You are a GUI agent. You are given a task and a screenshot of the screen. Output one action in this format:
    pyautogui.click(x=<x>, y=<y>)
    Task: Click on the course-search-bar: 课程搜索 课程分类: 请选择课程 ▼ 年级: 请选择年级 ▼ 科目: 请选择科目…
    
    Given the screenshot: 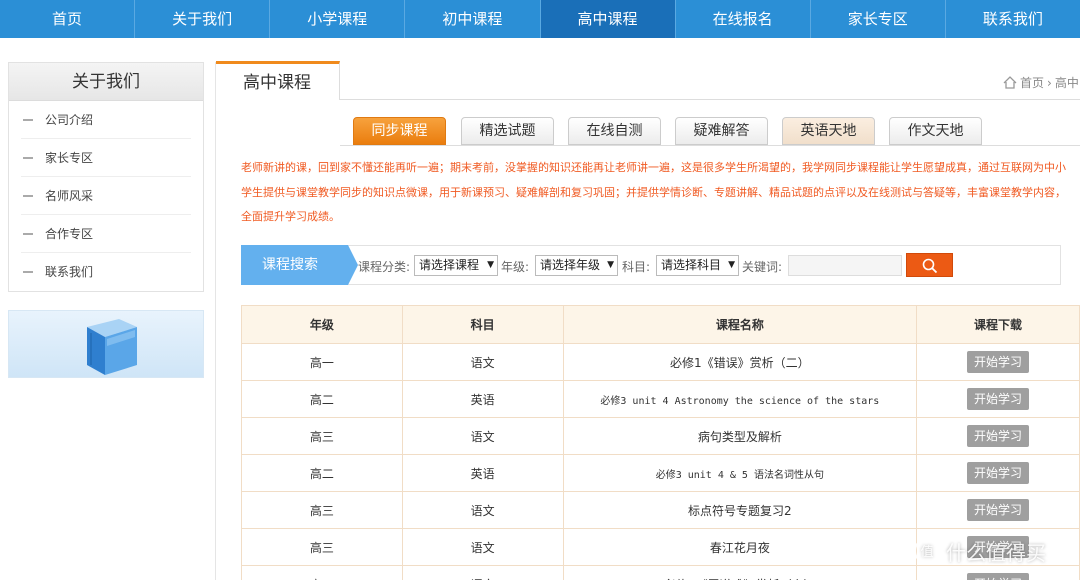 What is the action you would take?
    pyautogui.click(x=651, y=265)
    